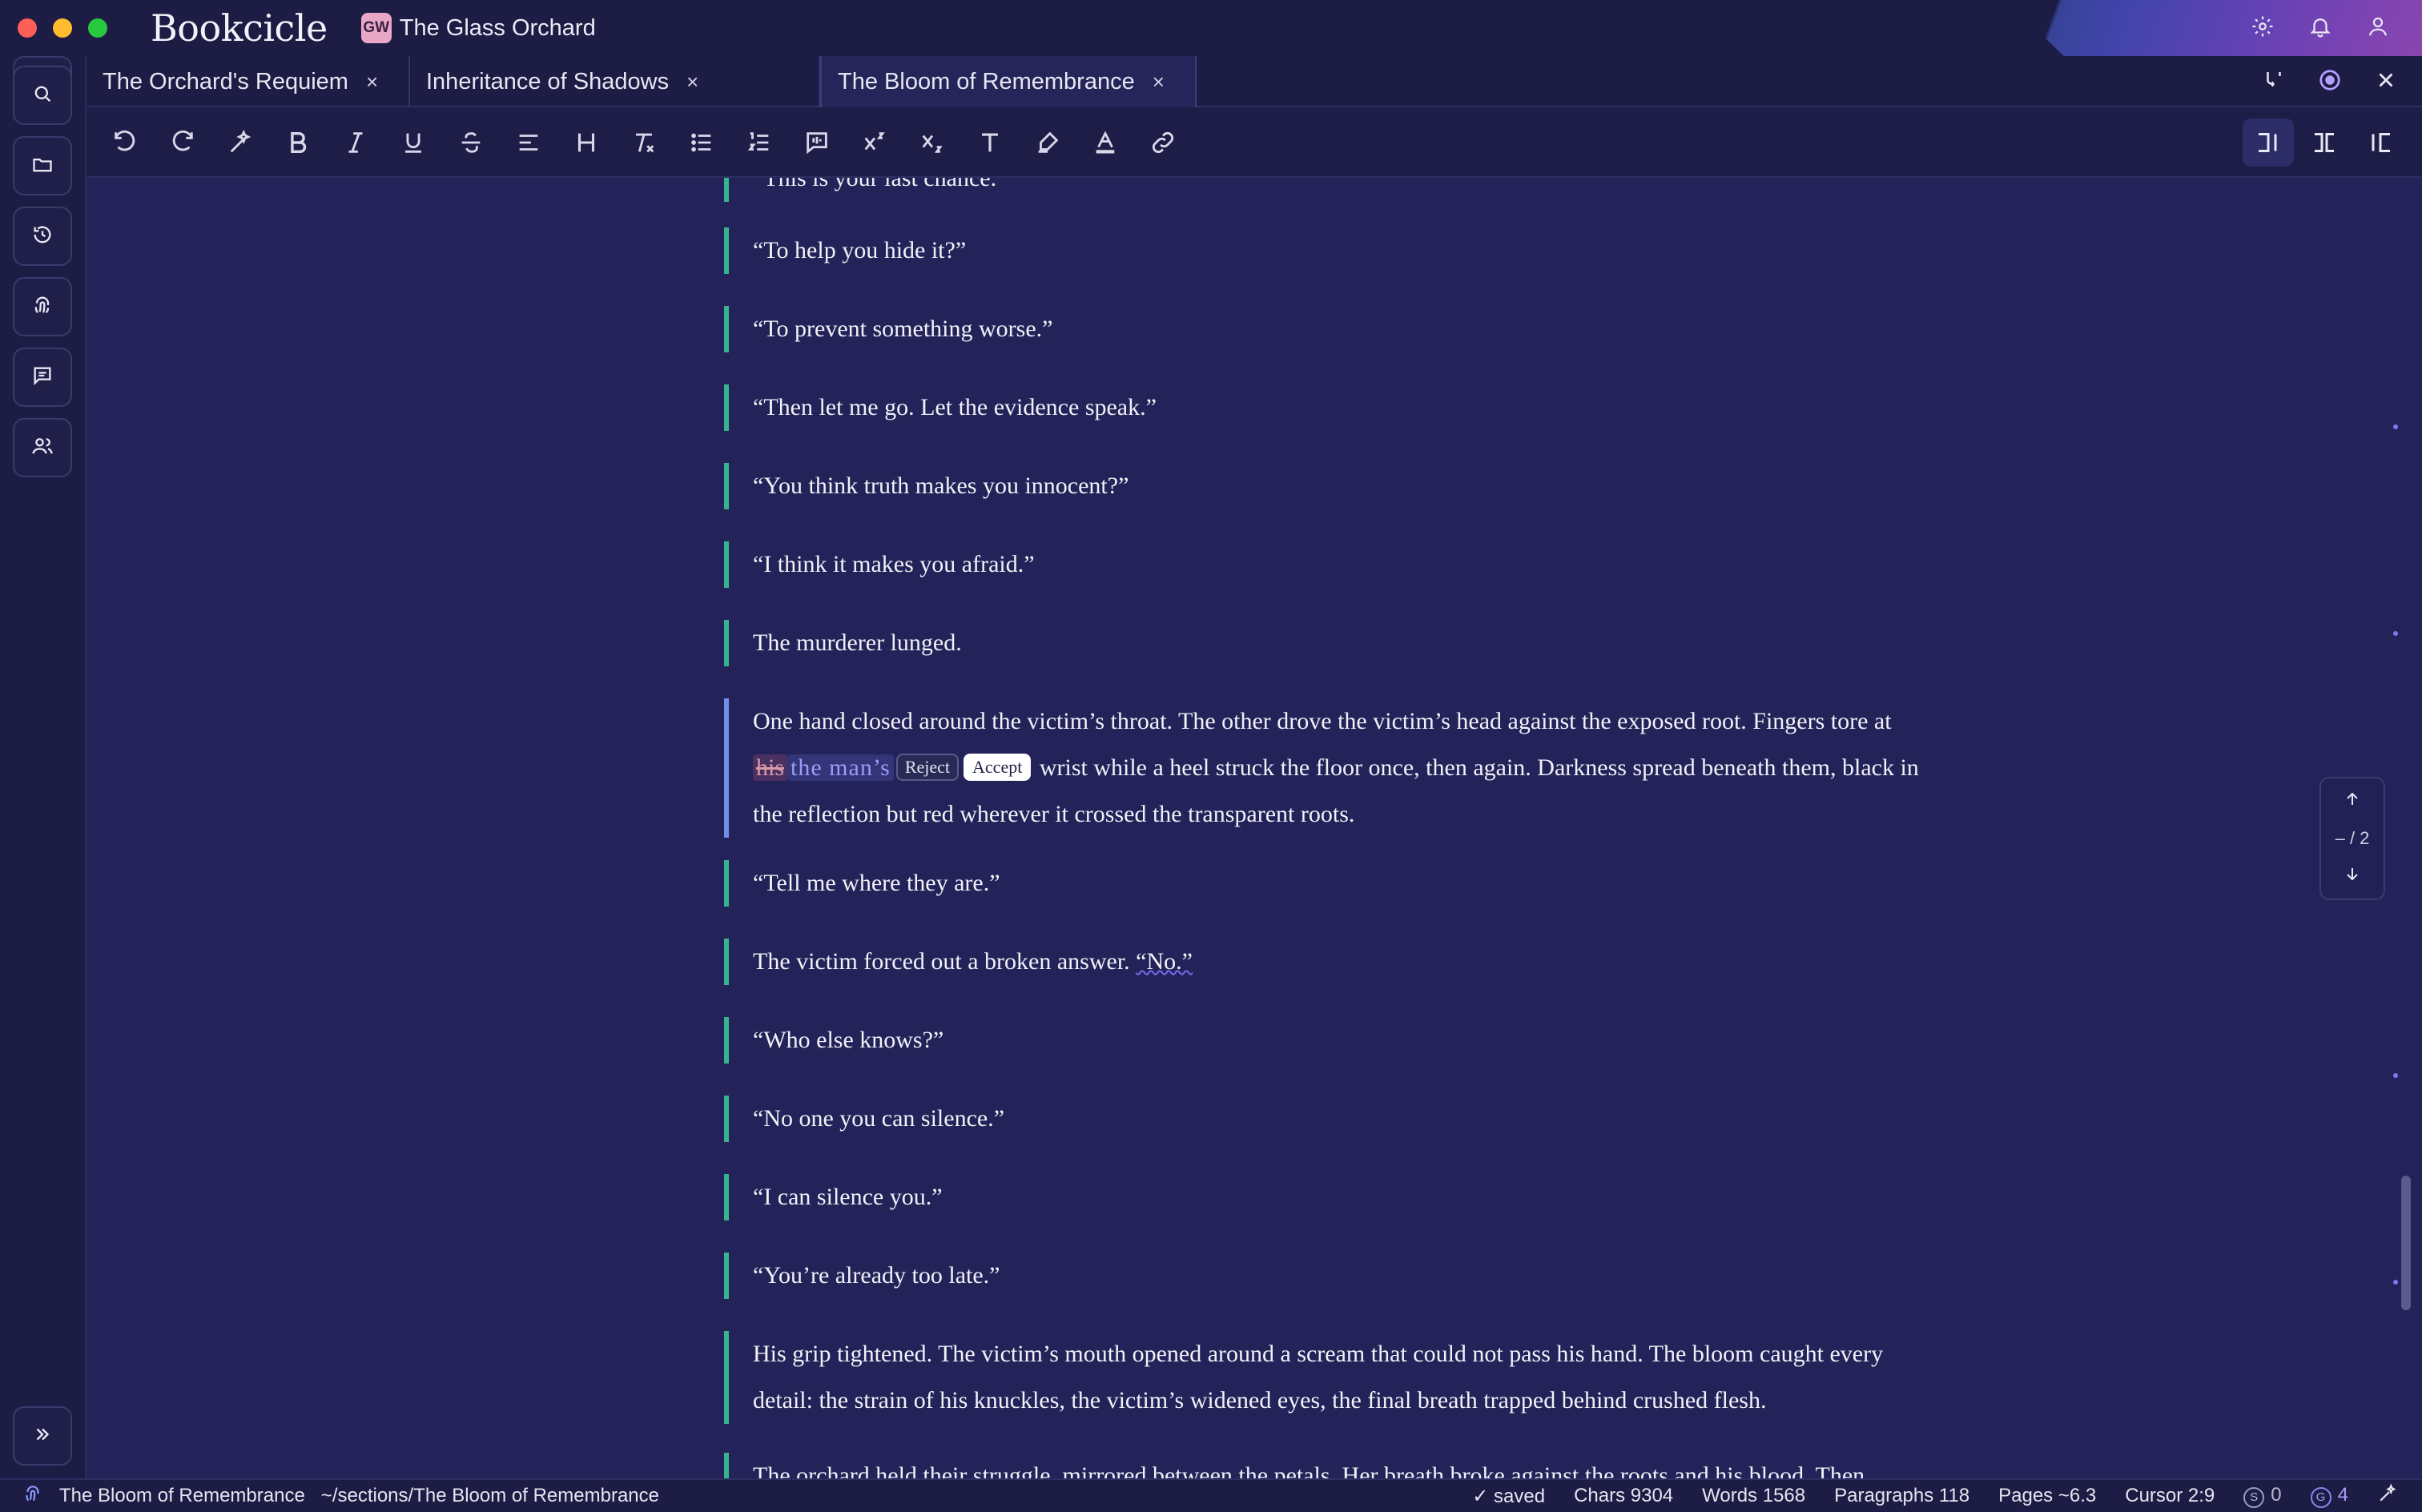 The image size is (2422, 1512). I want to click on superscript-icon, so click(875, 142).